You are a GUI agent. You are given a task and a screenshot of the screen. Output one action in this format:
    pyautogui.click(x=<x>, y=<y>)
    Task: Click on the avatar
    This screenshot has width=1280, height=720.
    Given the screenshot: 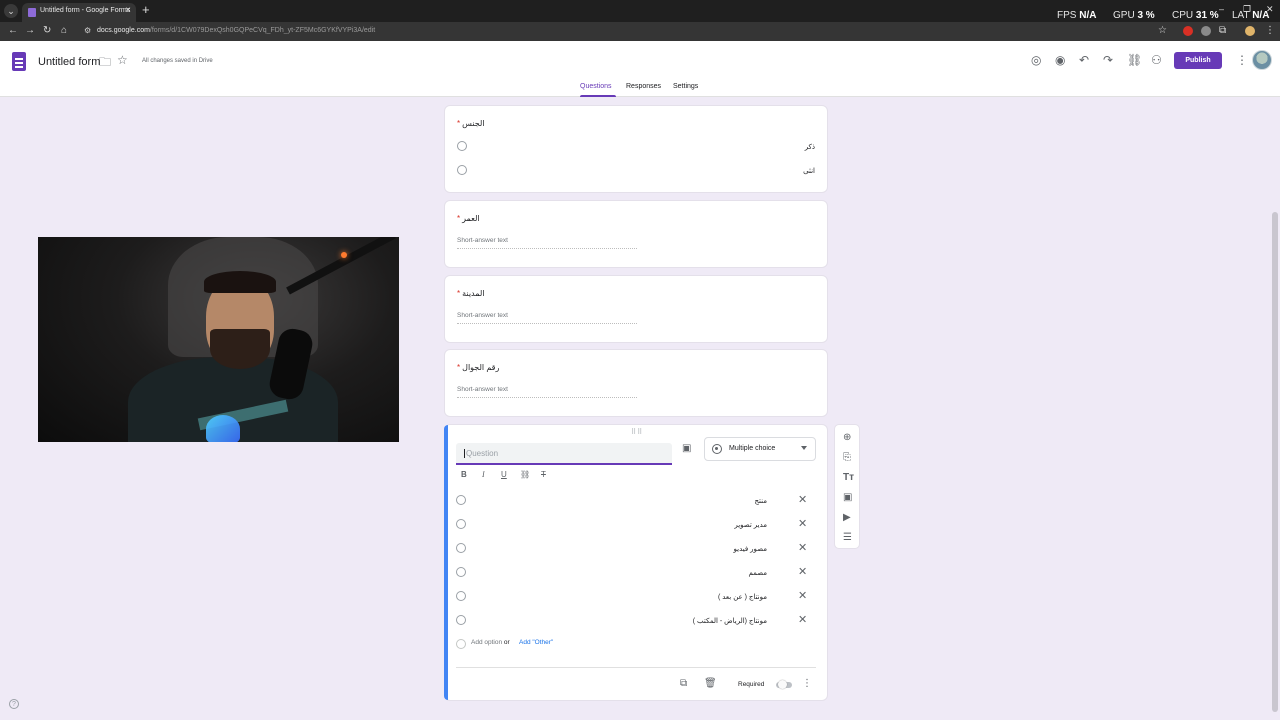 What is the action you would take?
    pyautogui.click(x=1262, y=60)
    